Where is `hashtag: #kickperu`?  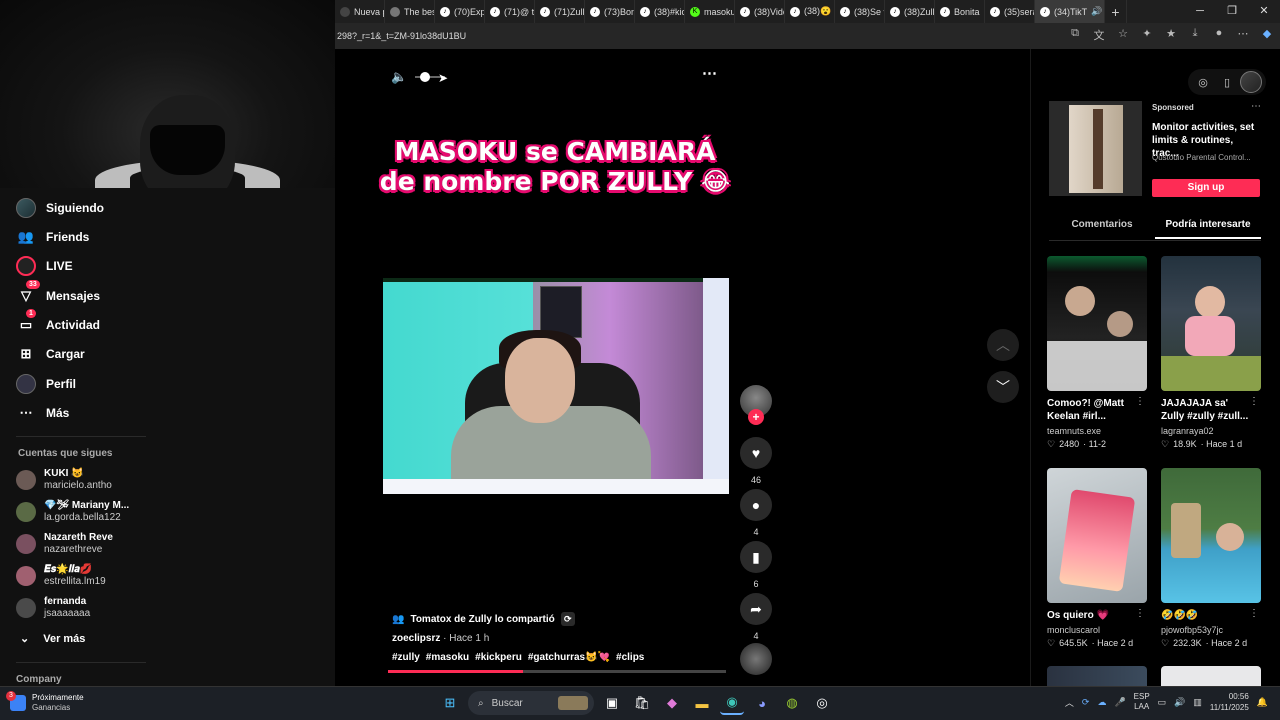 hashtag: #kickperu is located at coordinates (498, 657).